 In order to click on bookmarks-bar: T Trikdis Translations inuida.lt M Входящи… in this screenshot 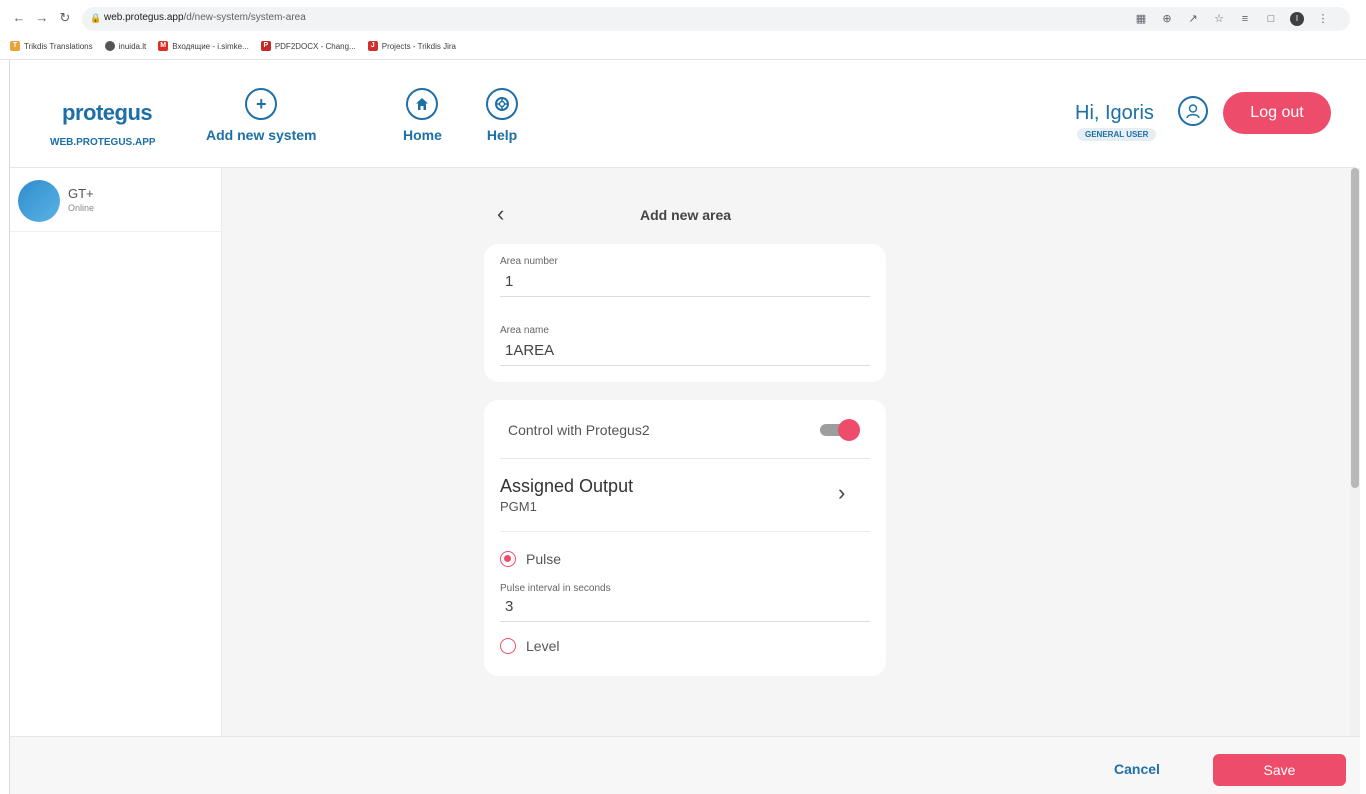, I will do `click(233, 46)`.